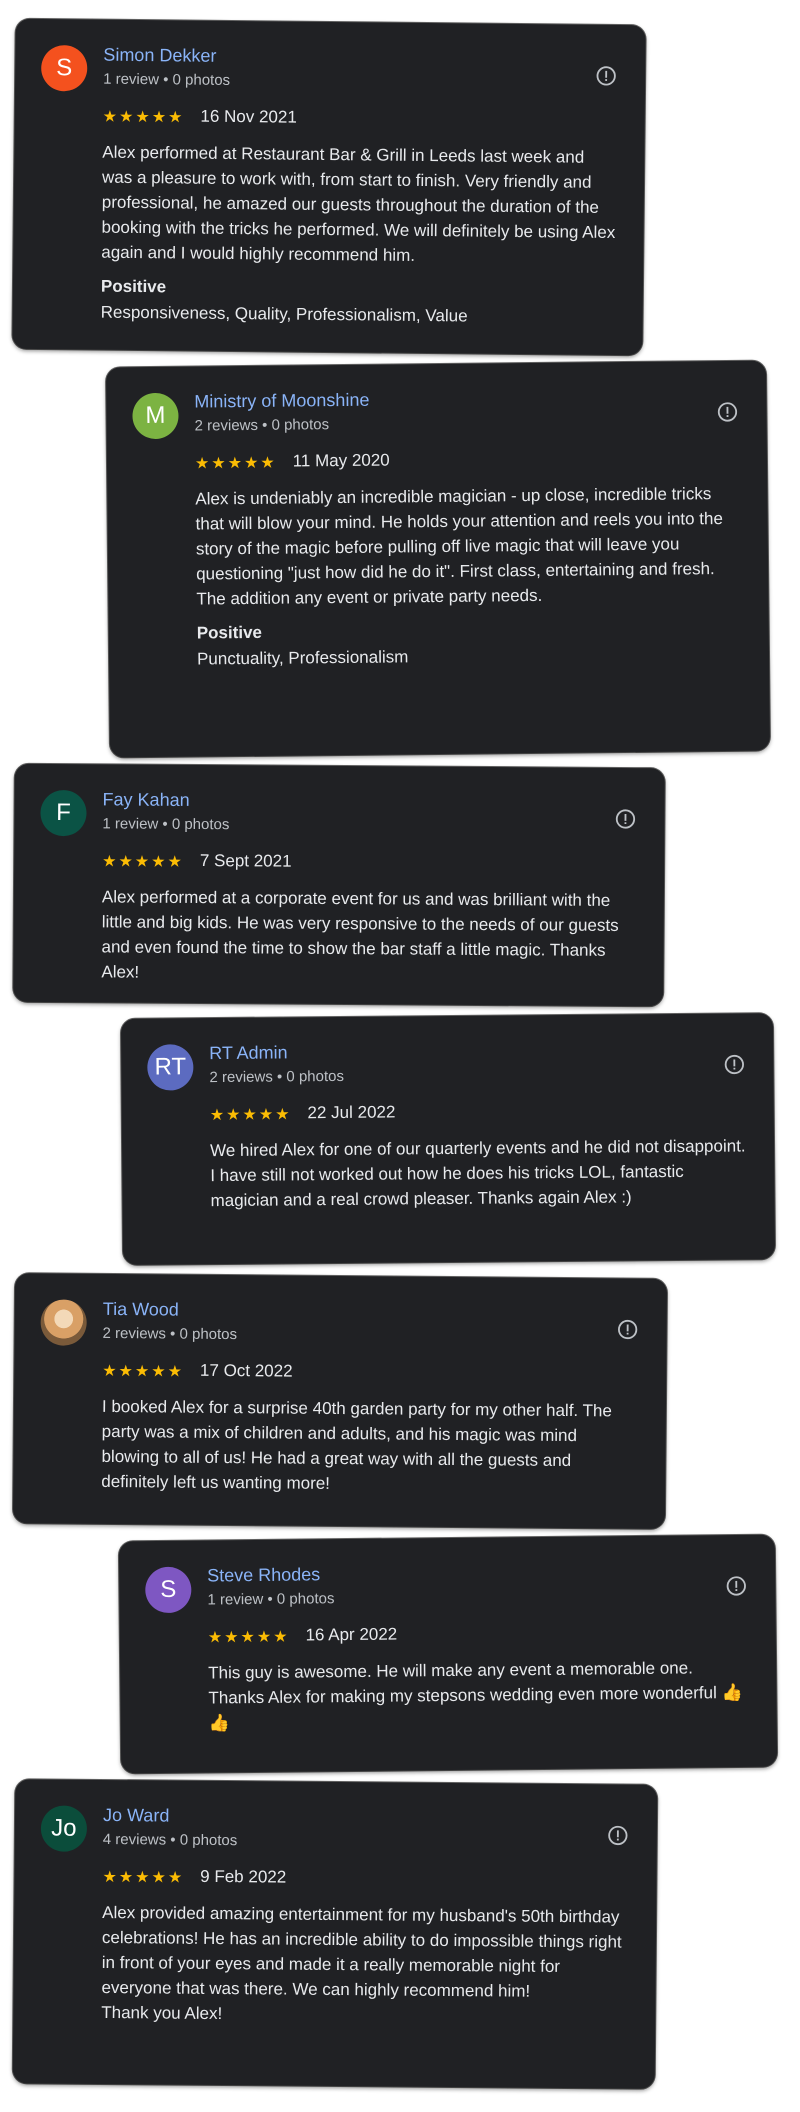 This screenshot has height=2112, width=800. I want to click on avatar: M, so click(155, 416).